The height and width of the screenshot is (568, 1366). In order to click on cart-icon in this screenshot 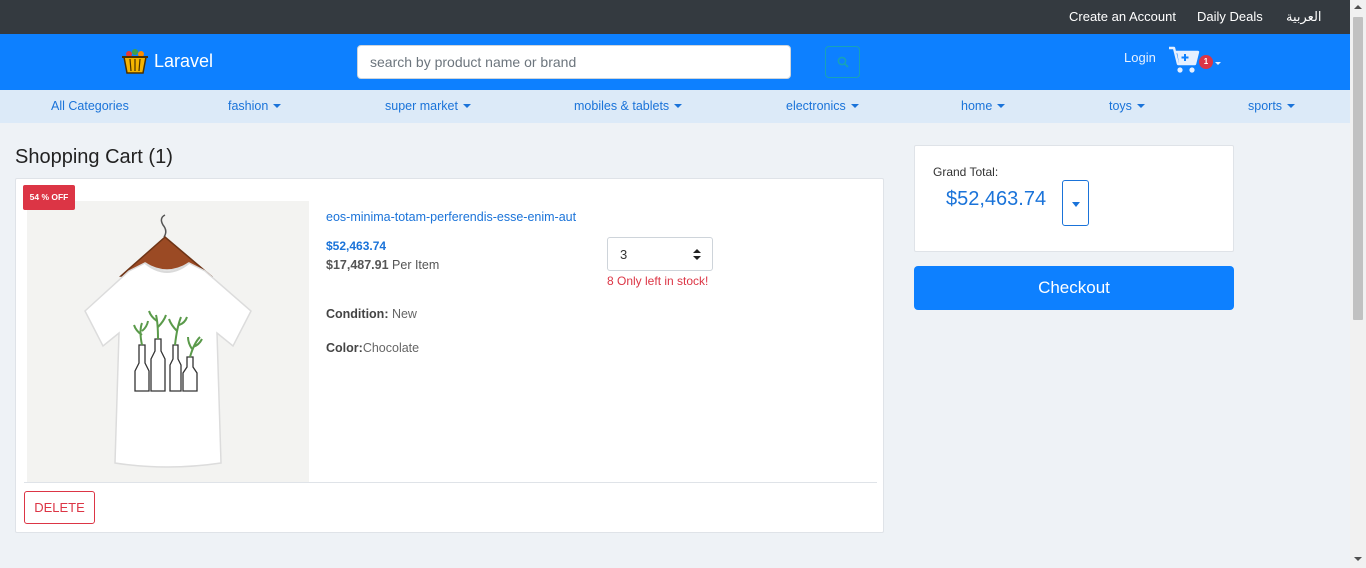, I will do `click(1184, 59)`.